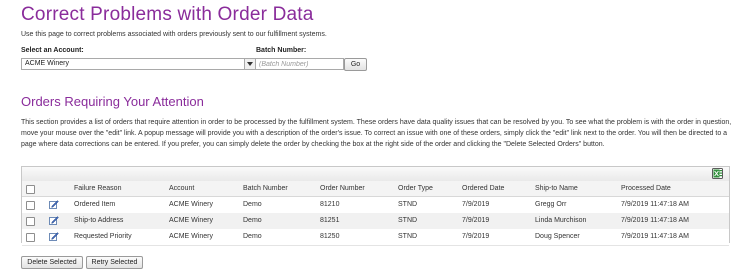  I want to click on order-number-cell: 81210, so click(330, 204).